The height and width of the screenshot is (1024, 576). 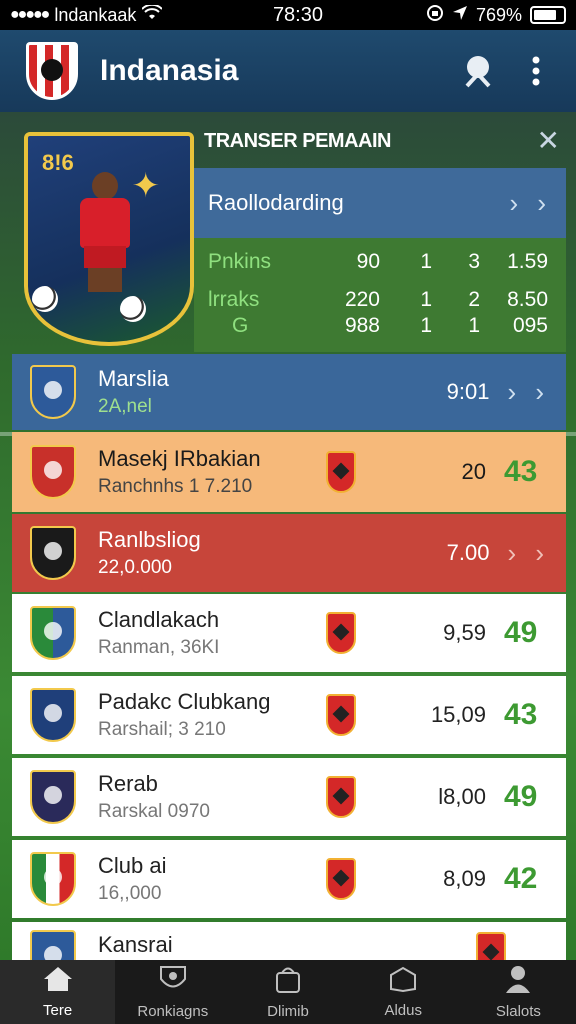 I want to click on stats-value: 220, so click(x=362, y=299).